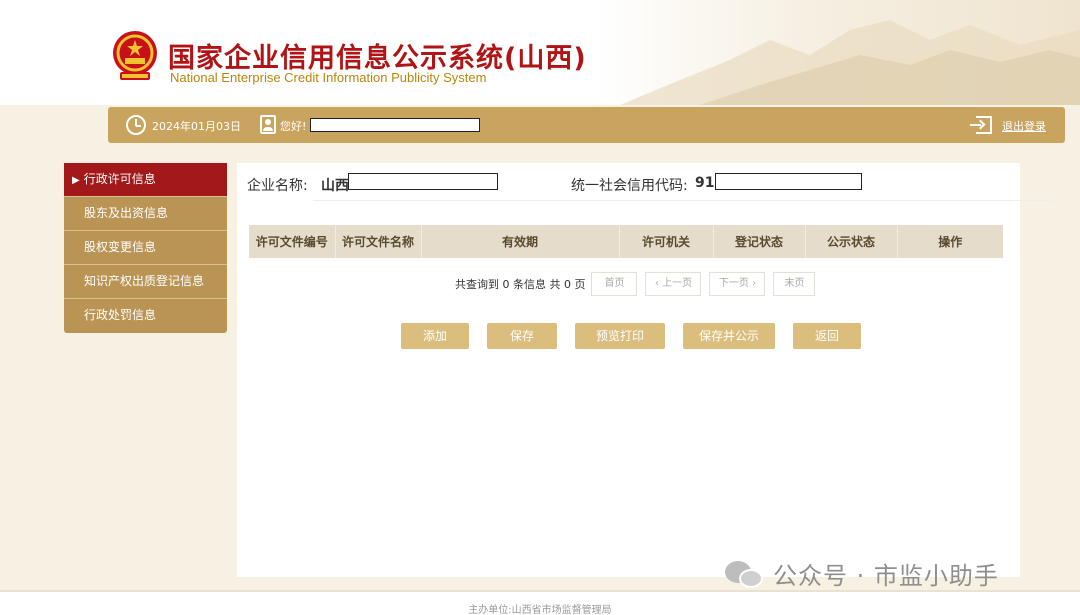  I want to click on company-name-label: 企业名称:, so click(277, 186).